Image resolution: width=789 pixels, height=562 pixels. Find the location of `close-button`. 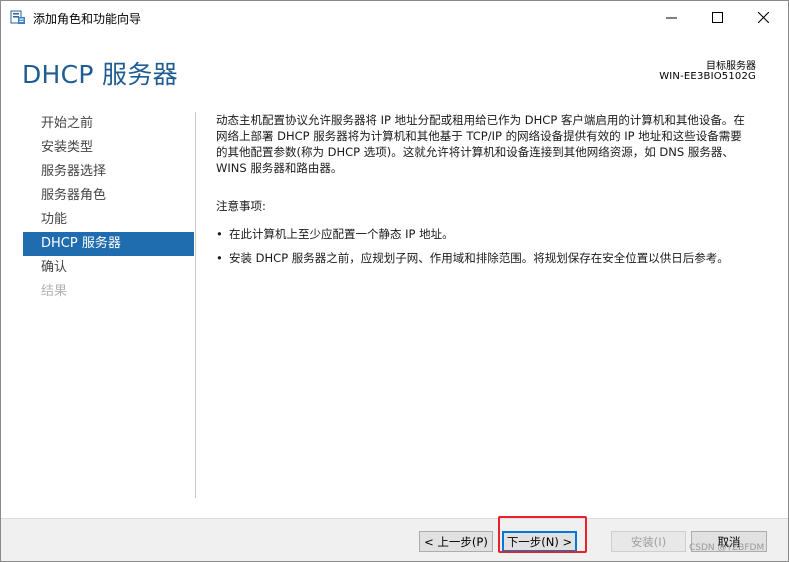

close-button is located at coordinates (763, 17).